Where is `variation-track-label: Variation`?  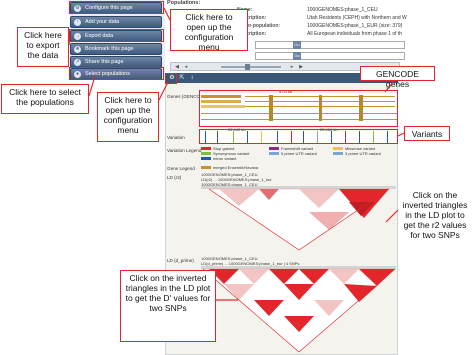
variation-track-label: Variation is located at coordinates (176, 137).